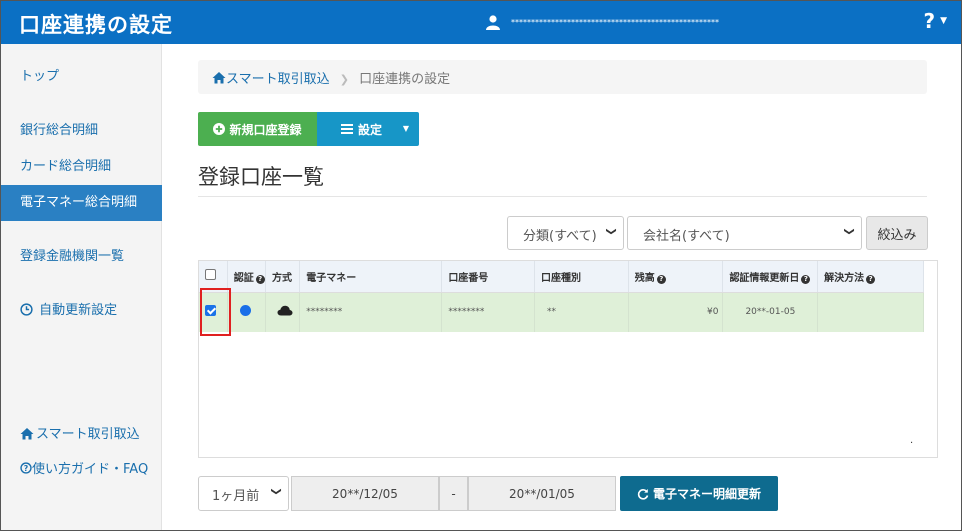 The image size is (962, 531). I want to click on company-select-value: 会社名(すべて), so click(686, 236).